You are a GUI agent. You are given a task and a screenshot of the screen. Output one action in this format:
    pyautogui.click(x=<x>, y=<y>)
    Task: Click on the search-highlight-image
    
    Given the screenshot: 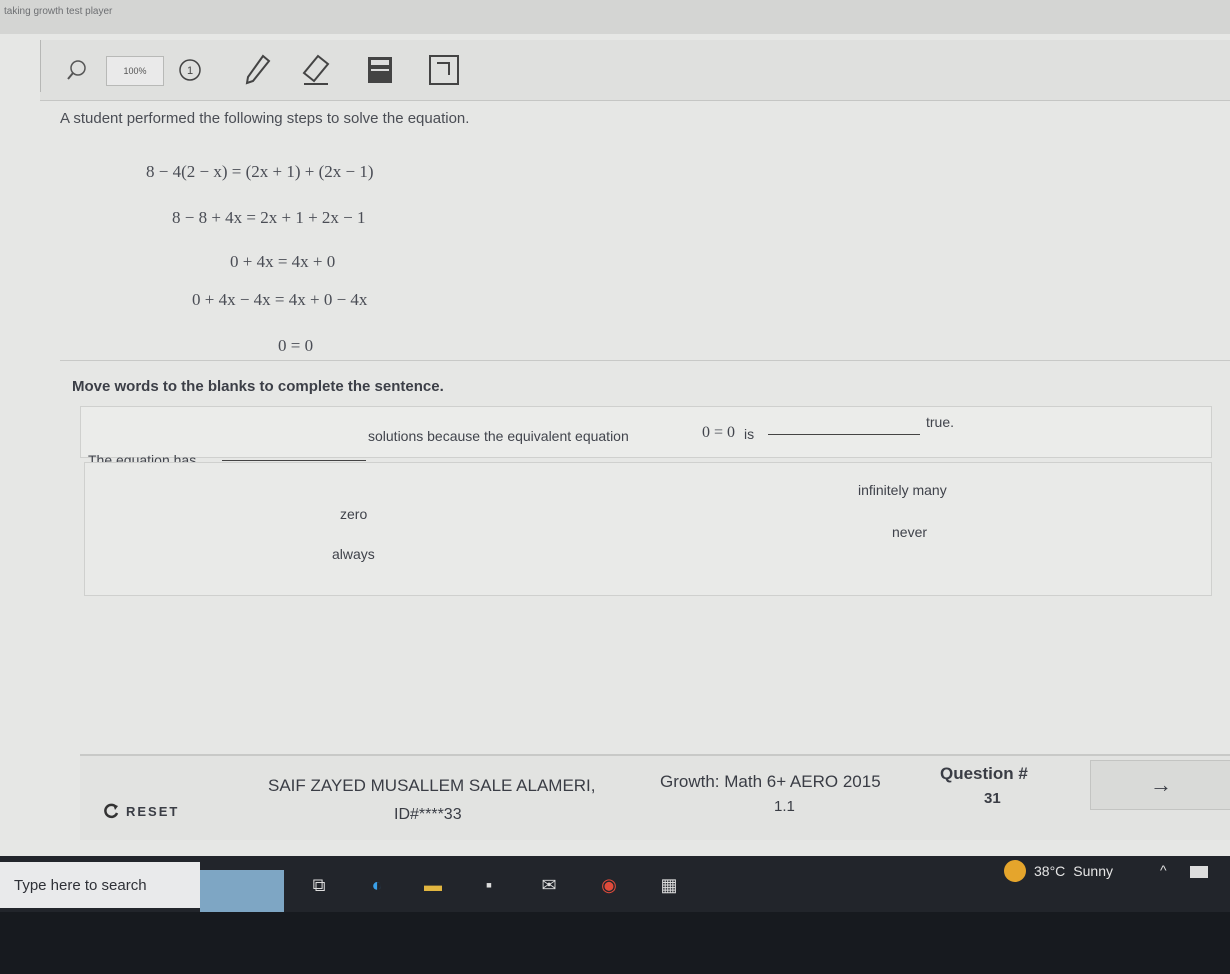 What is the action you would take?
    pyautogui.click(x=242, y=892)
    